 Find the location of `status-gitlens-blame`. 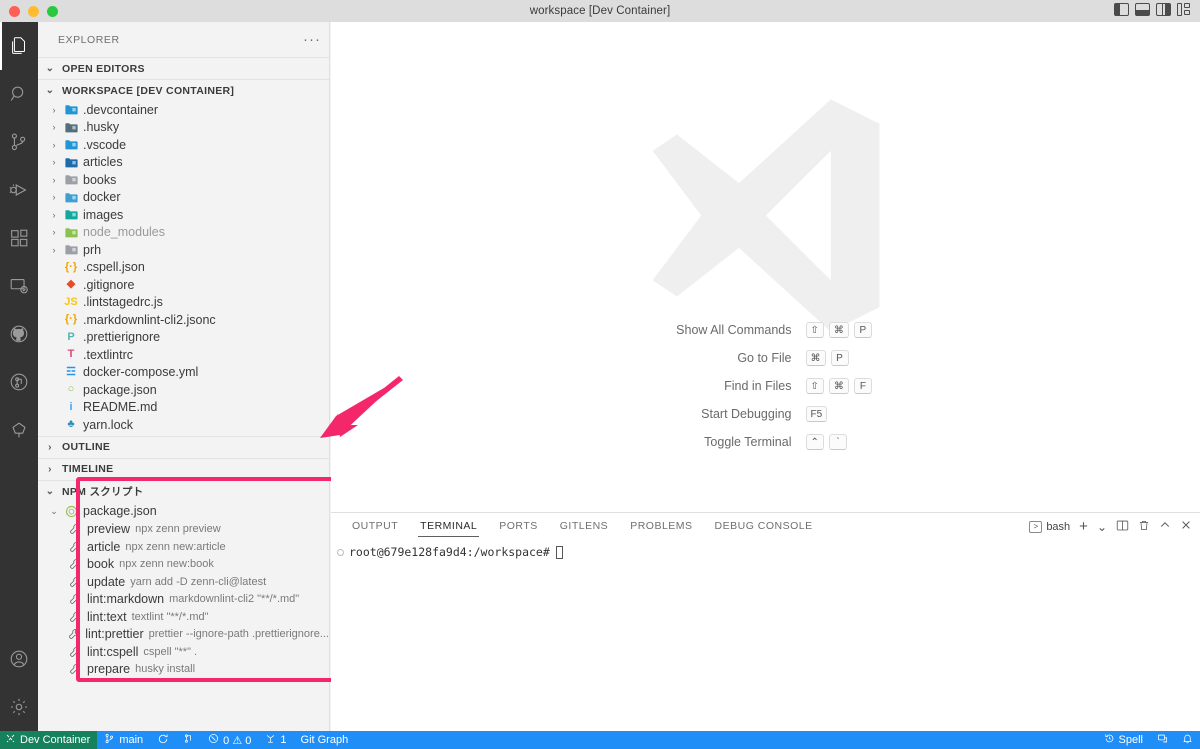

status-gitlens-blame is located at coordinates (188, 740).